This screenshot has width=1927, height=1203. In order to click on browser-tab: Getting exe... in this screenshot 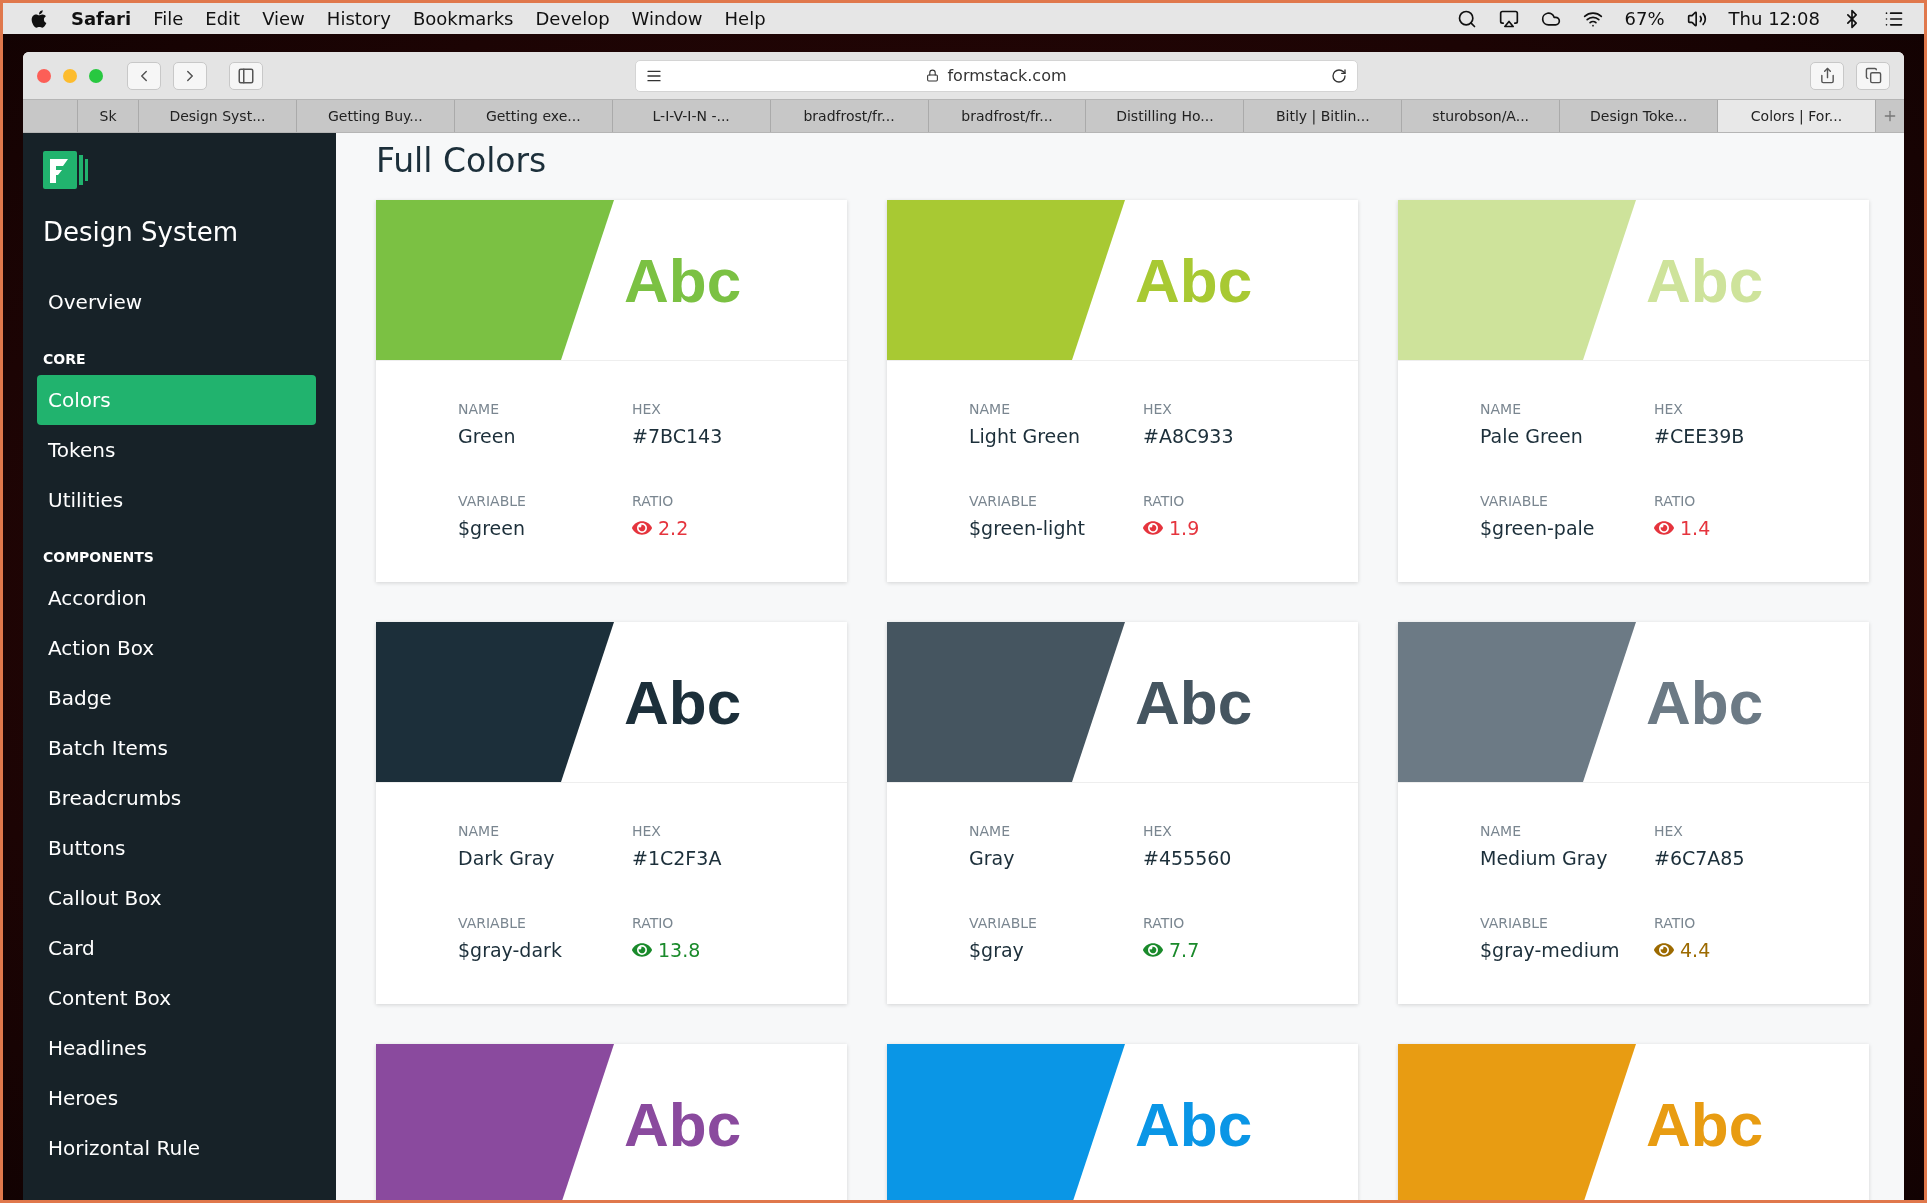, I will do `click(533, 116)`.